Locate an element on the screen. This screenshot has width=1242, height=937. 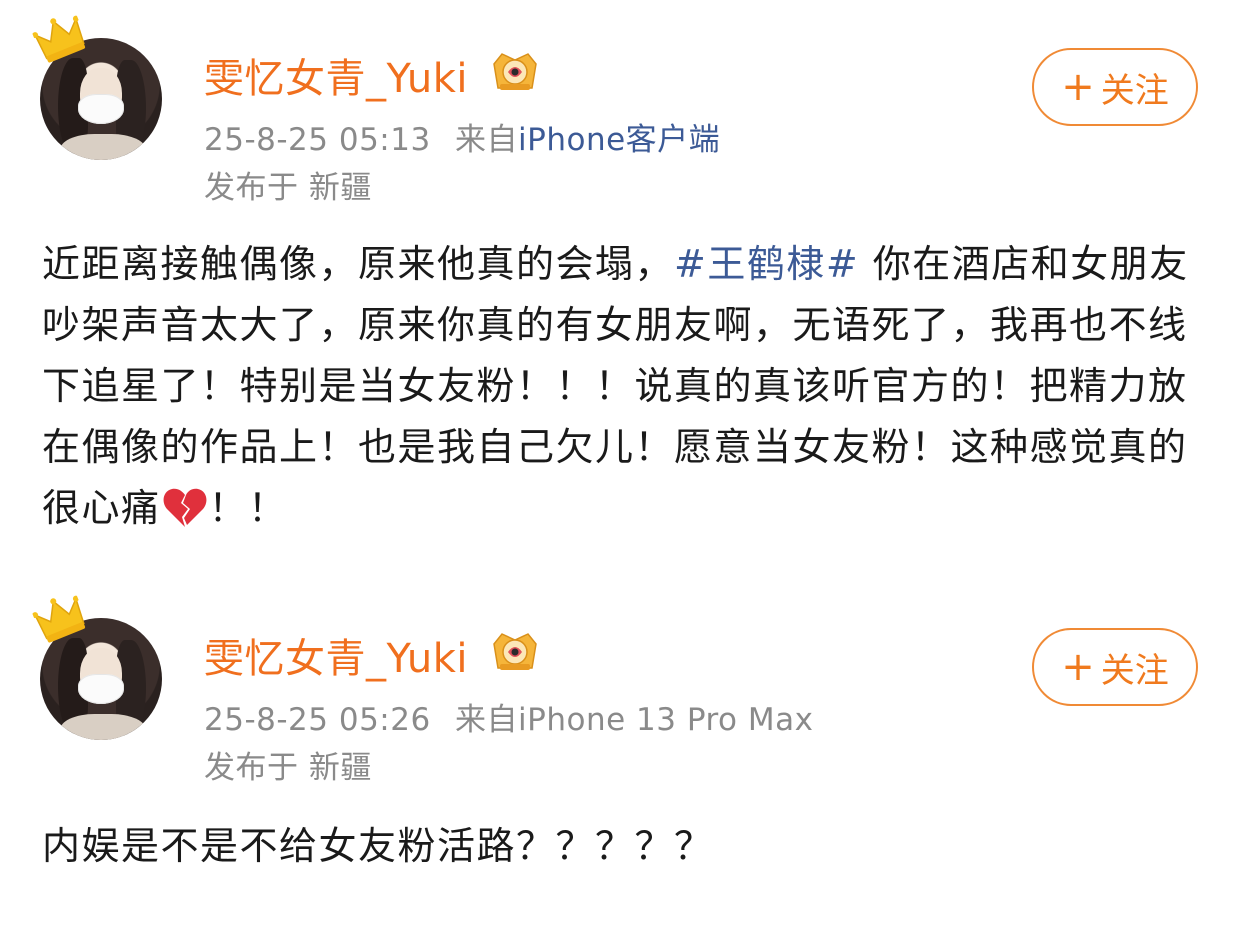
broken-heart-icon is located at coordinates (184, 507).